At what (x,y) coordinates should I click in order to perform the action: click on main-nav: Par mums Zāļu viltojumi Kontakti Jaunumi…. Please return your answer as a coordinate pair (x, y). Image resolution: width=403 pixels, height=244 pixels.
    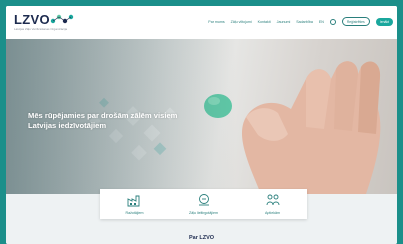
    Looking at the image, I should click on (300, 21).